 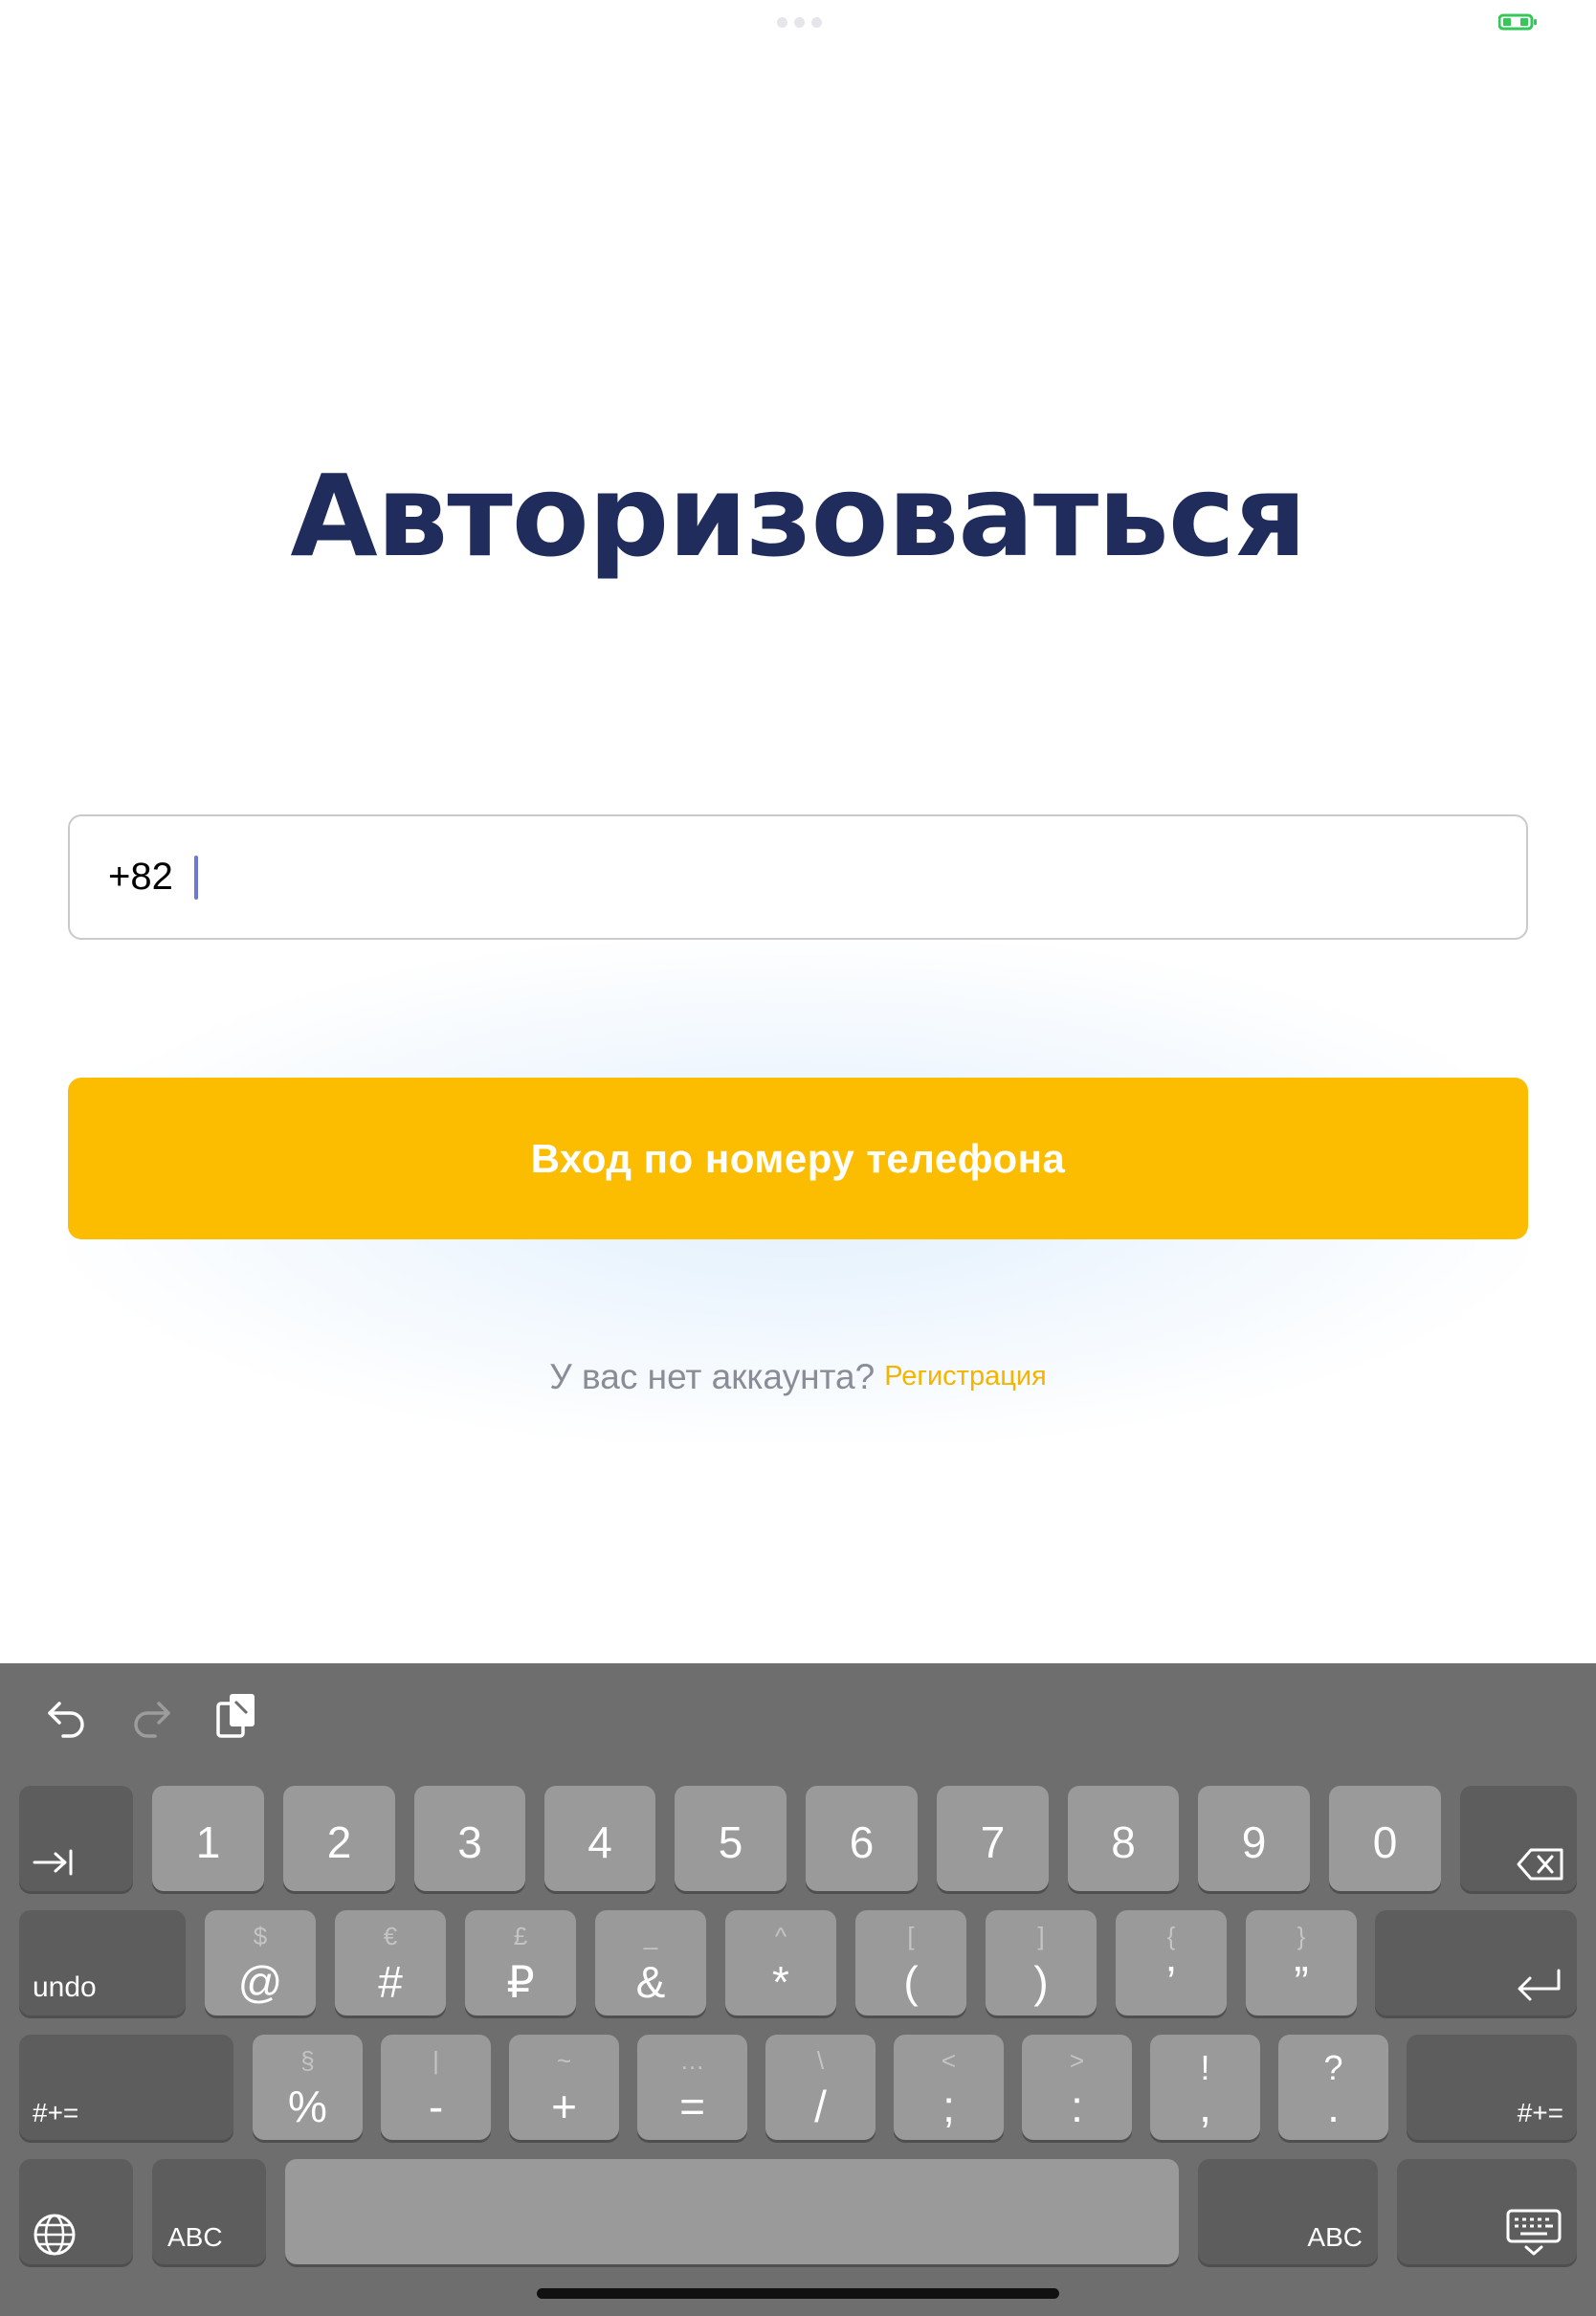 What do you see at coordinates (1540, 1985) in the screenshot?
I see `return-icon` at bounding box center [1540, 1985].